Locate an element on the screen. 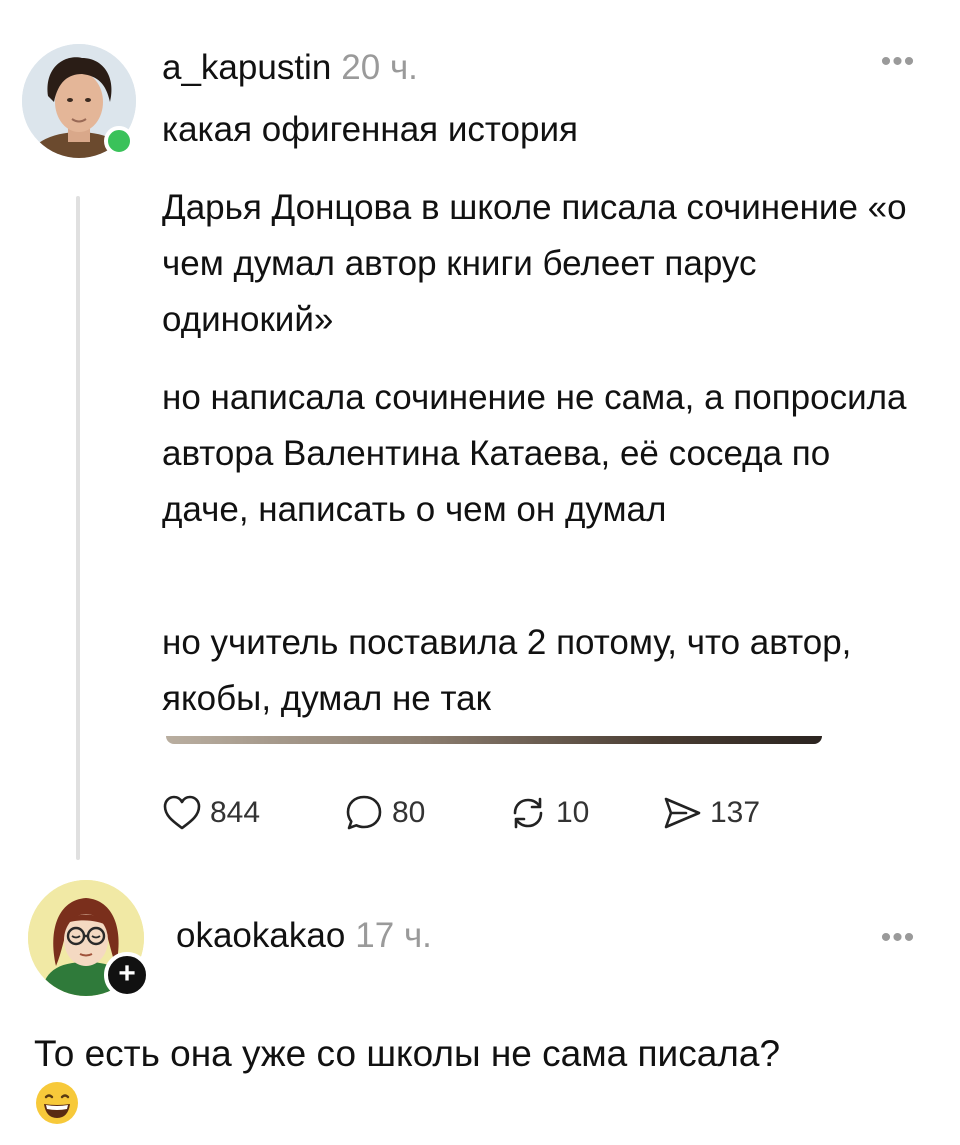 The image size is (960, 1145). repost-button: 10 is located at coordinates (547, 813).